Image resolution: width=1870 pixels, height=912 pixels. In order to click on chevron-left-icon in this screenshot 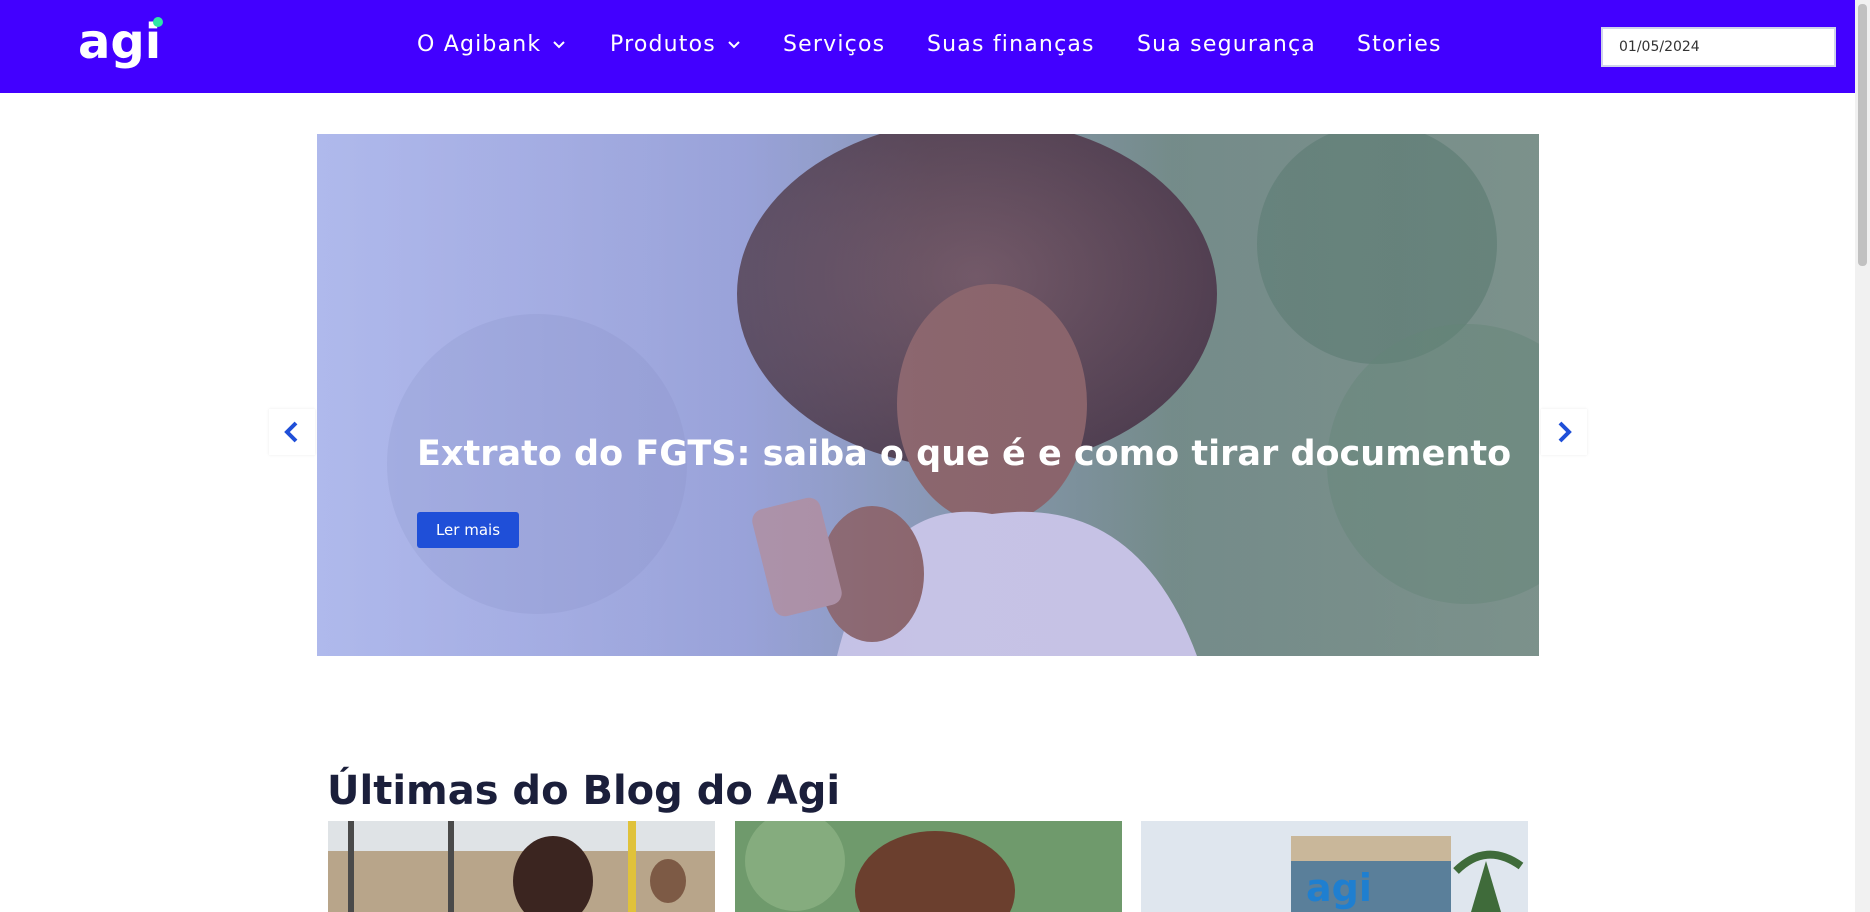, I will do `click(291, 432)`.